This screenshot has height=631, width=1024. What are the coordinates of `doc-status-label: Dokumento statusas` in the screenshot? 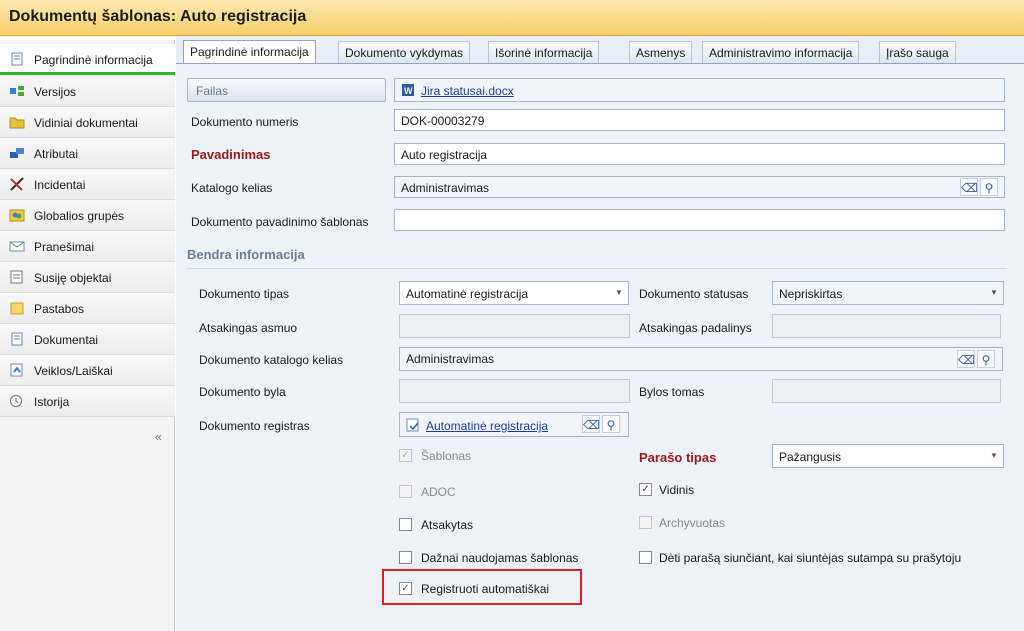 It's located at (694, 294).